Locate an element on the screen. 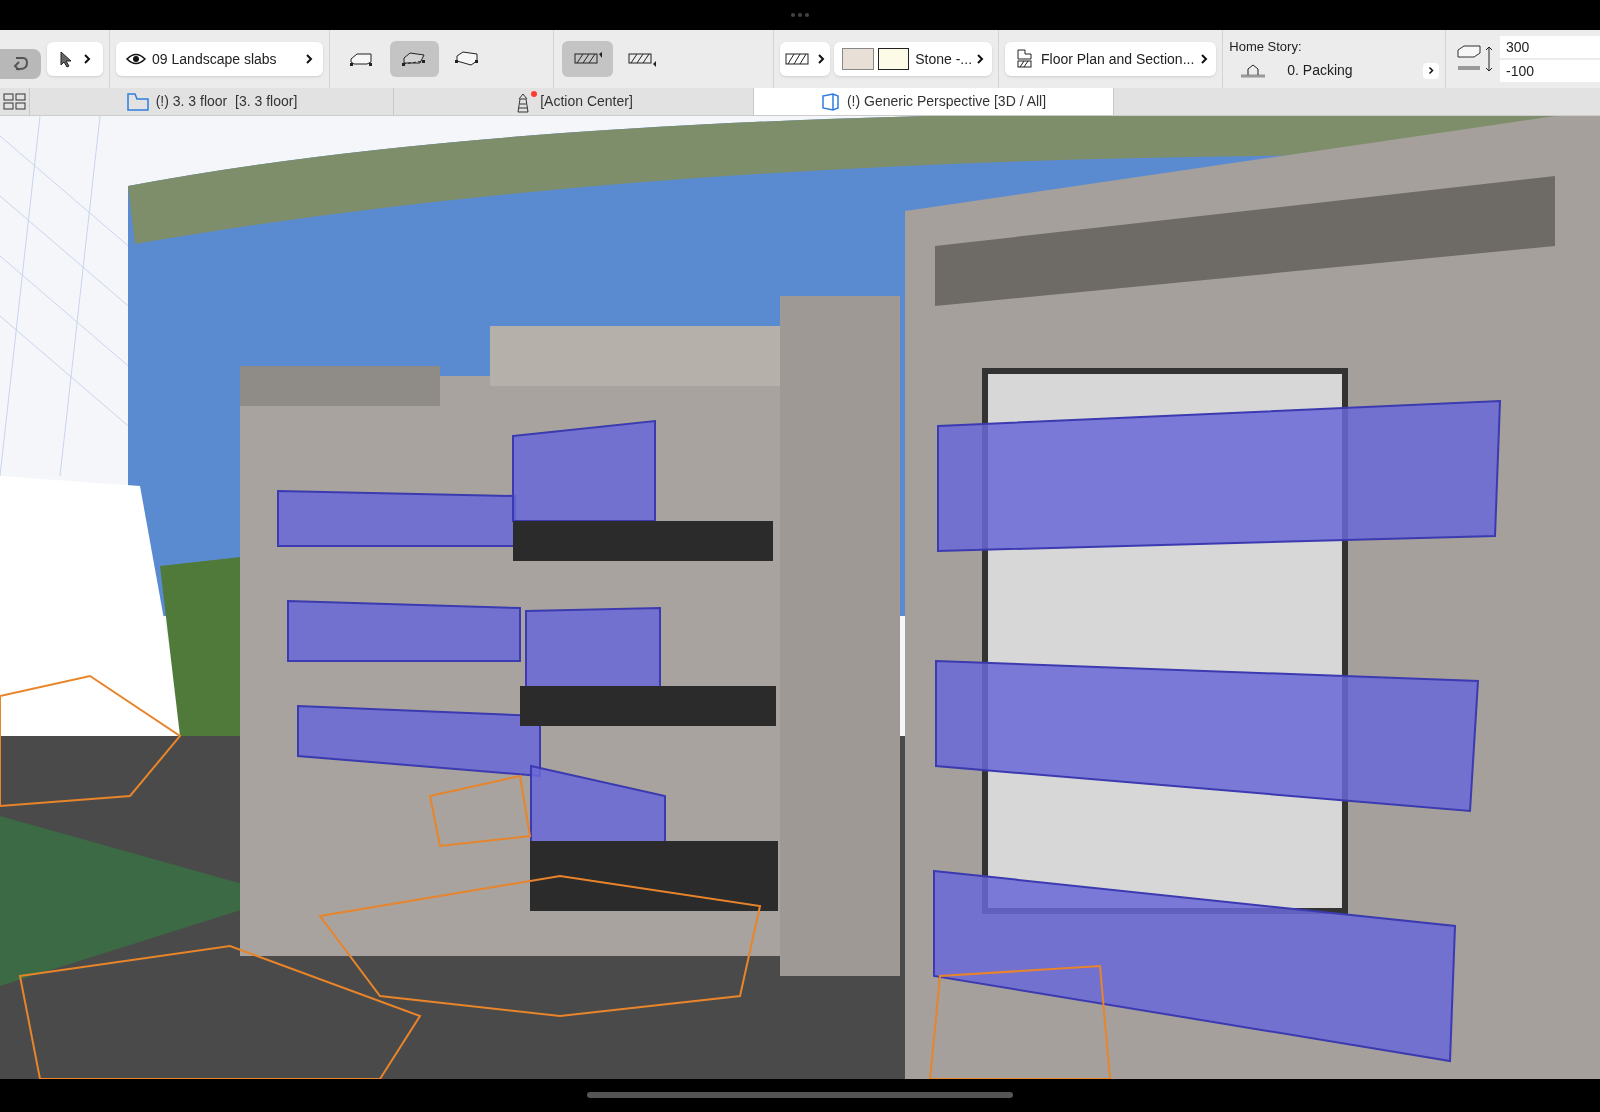  multitasking-dots-icon is located at coordinates (800, 15).